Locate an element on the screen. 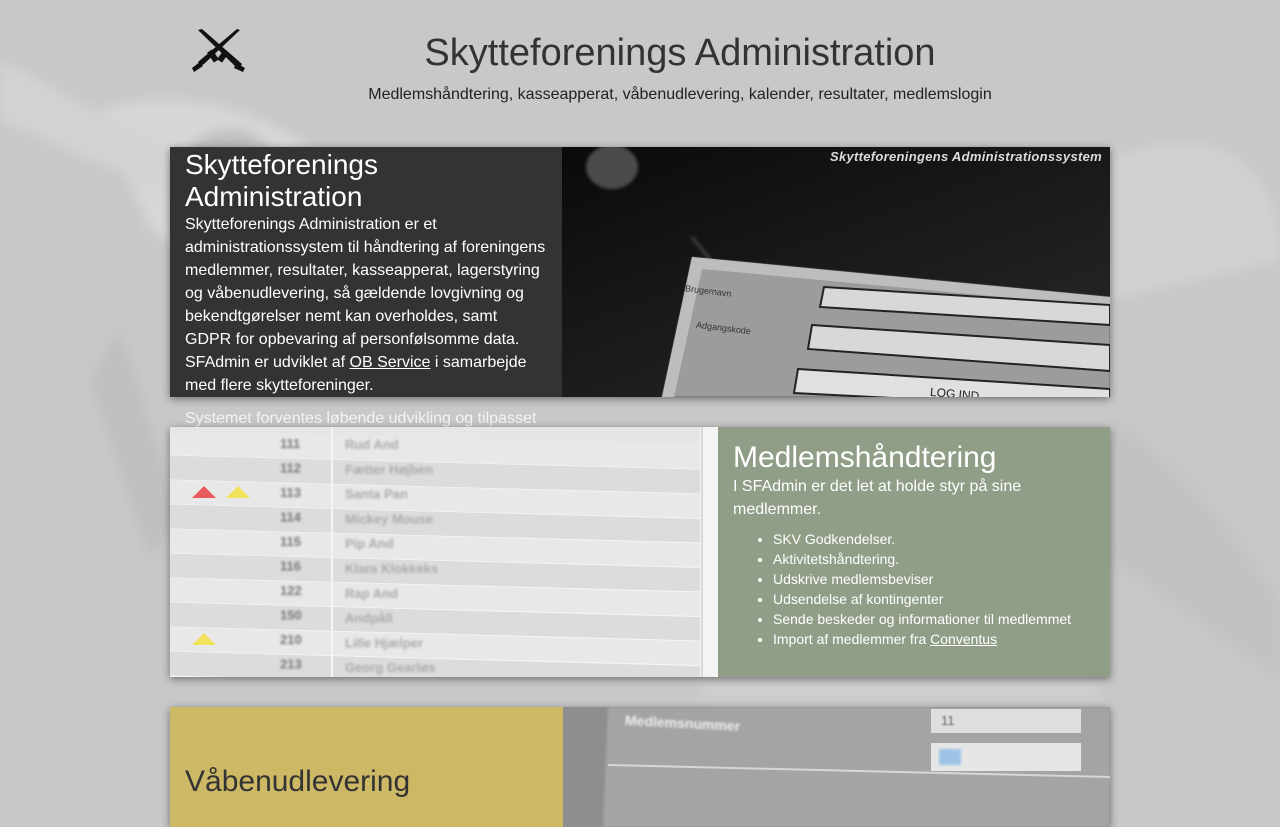 This screenshot has height=827, width=1280. member-number: 122 is located at coordinates (291, 590).